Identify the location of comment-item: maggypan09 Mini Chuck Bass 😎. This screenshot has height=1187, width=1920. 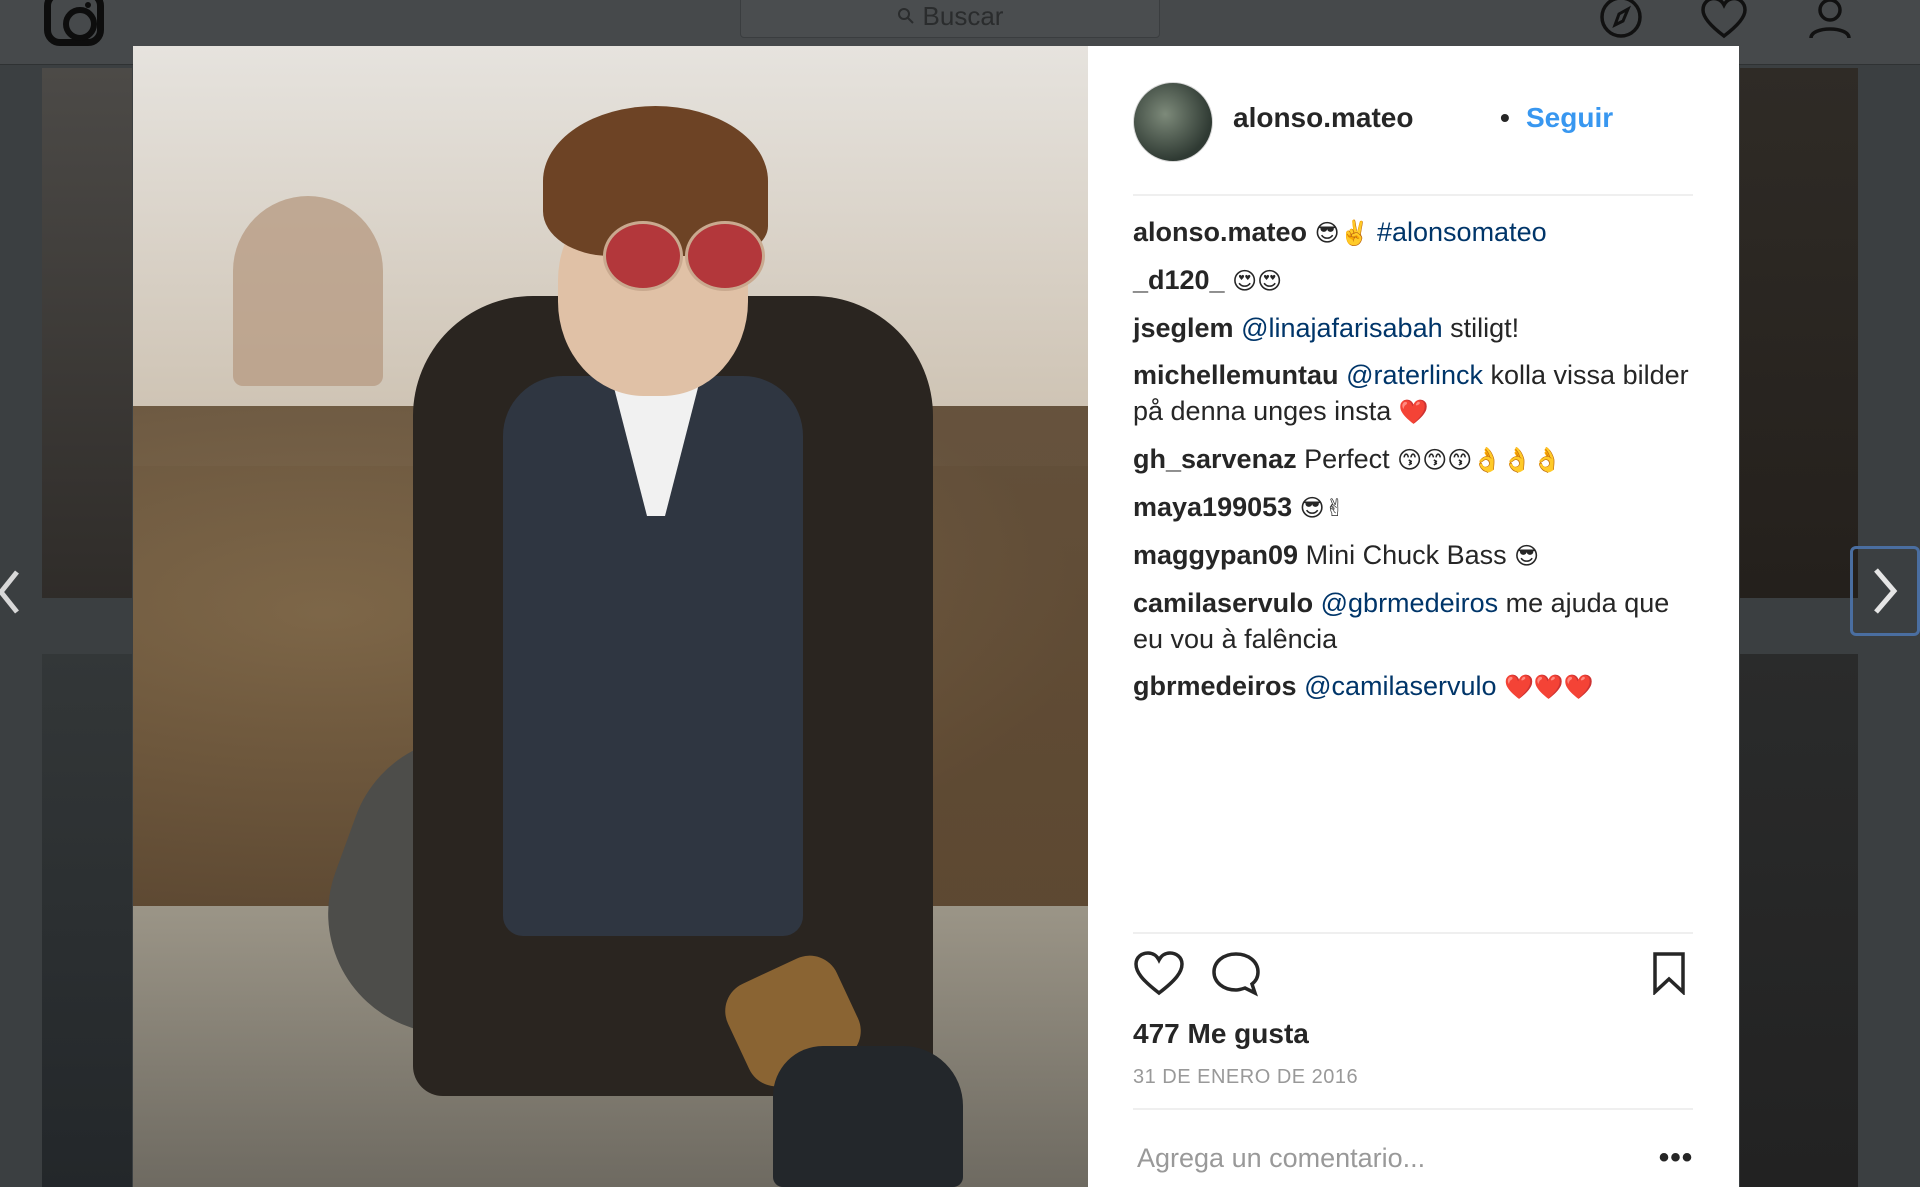
(1413, 555).